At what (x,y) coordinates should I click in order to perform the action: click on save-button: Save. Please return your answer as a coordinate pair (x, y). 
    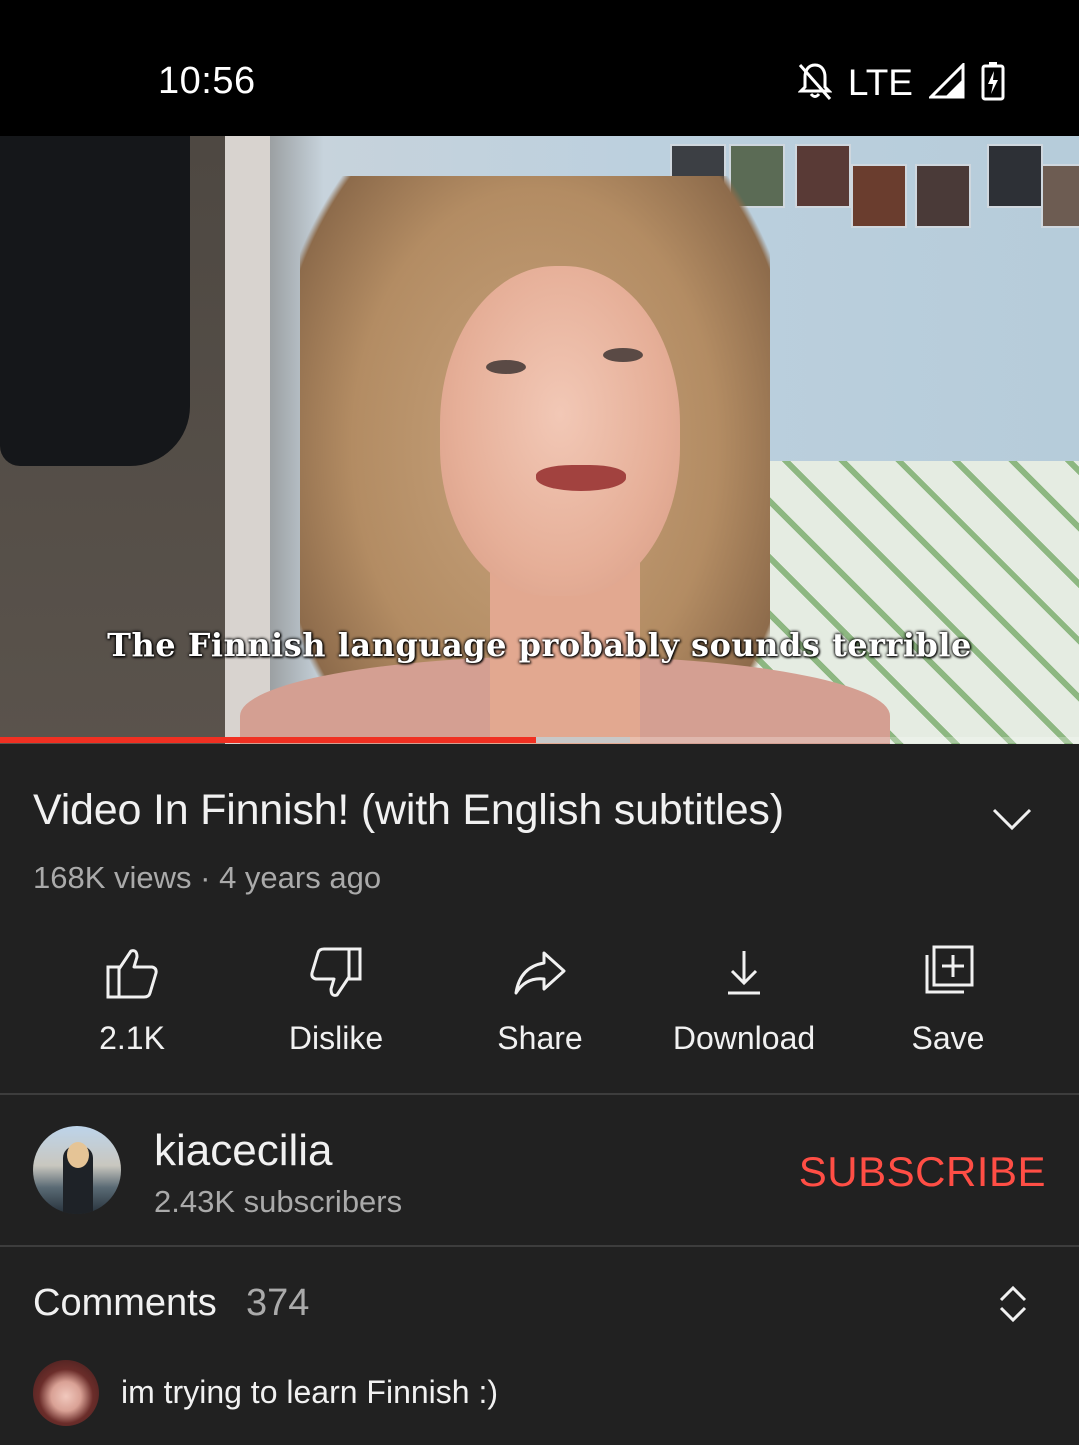
    Looking at the image, I should click on (948, 1005).